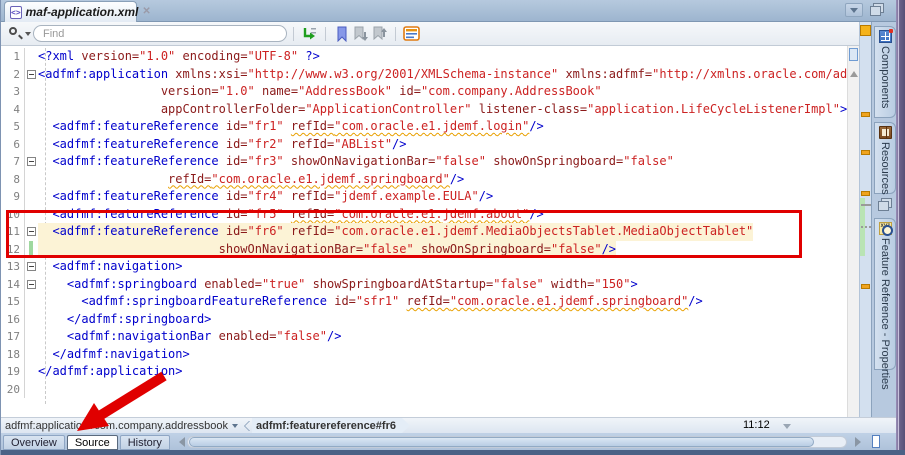 This screenshot has height=455, width=905. Describe the element at coordinates (246, 425) in the screenshot. I see `breadcrumb-separator-icon` at that location.